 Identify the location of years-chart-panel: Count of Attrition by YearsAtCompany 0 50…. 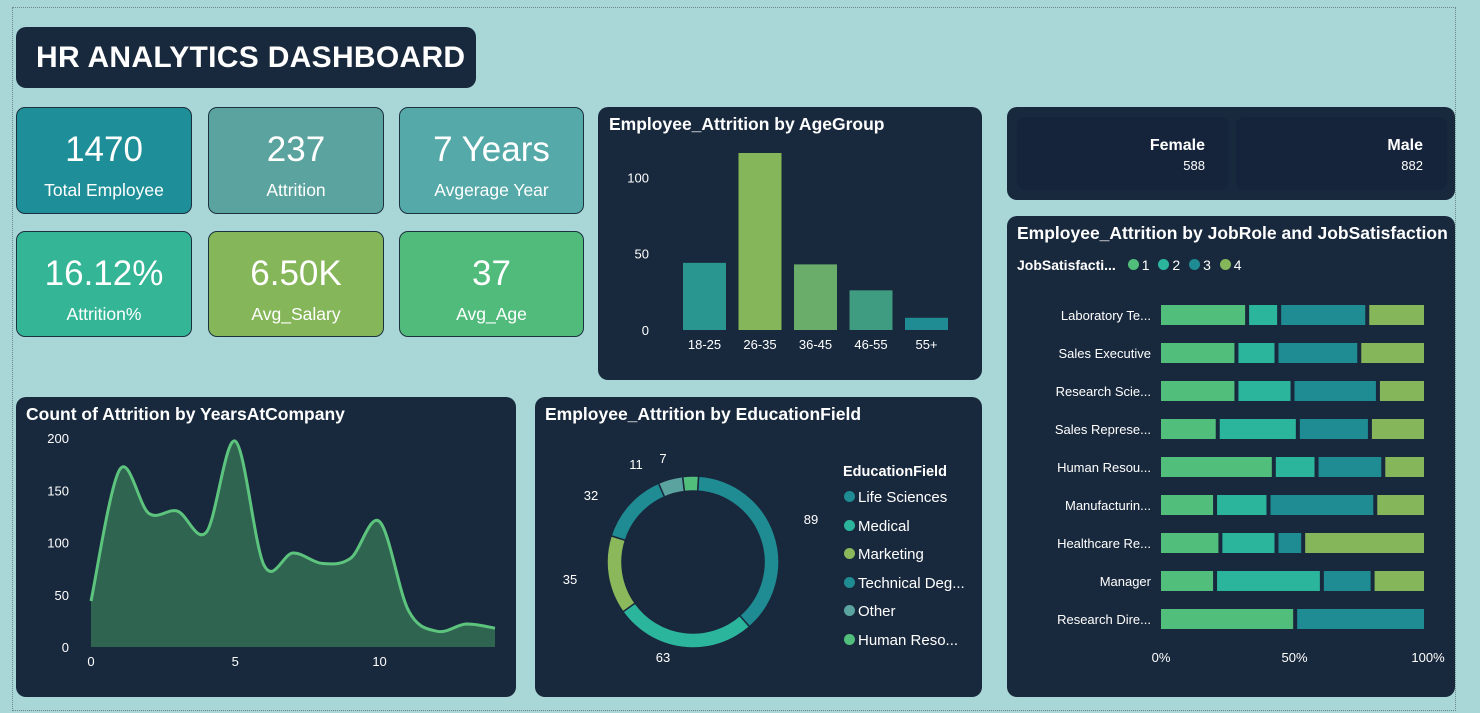
(266, 547).